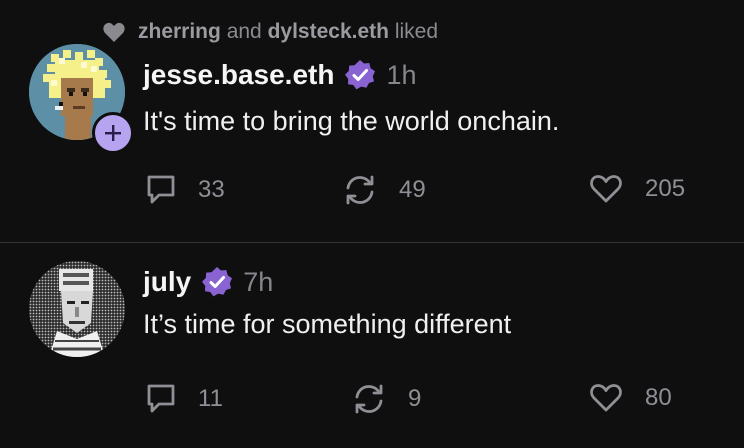  Describe the element at coordinates (179, 31) in the screenshot. I see `liked-by-user-1: zherring` at that location.